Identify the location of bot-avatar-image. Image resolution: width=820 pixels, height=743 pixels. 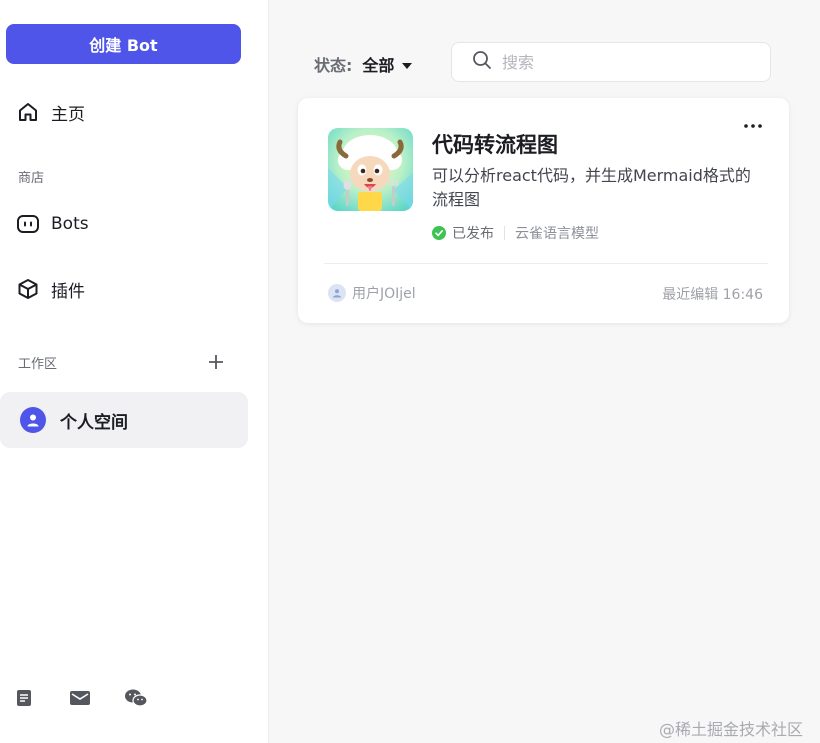
(370, 169).